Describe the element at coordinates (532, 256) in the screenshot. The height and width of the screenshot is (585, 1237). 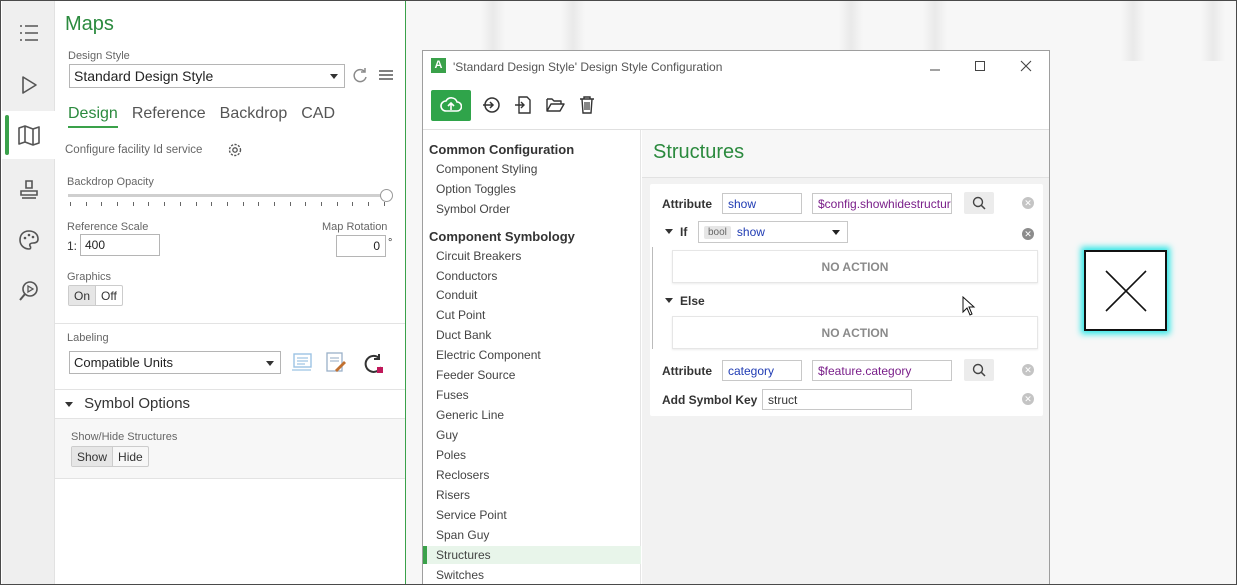
I see `nav-item-circuit-breakers: Circuit Breakers` at that location.